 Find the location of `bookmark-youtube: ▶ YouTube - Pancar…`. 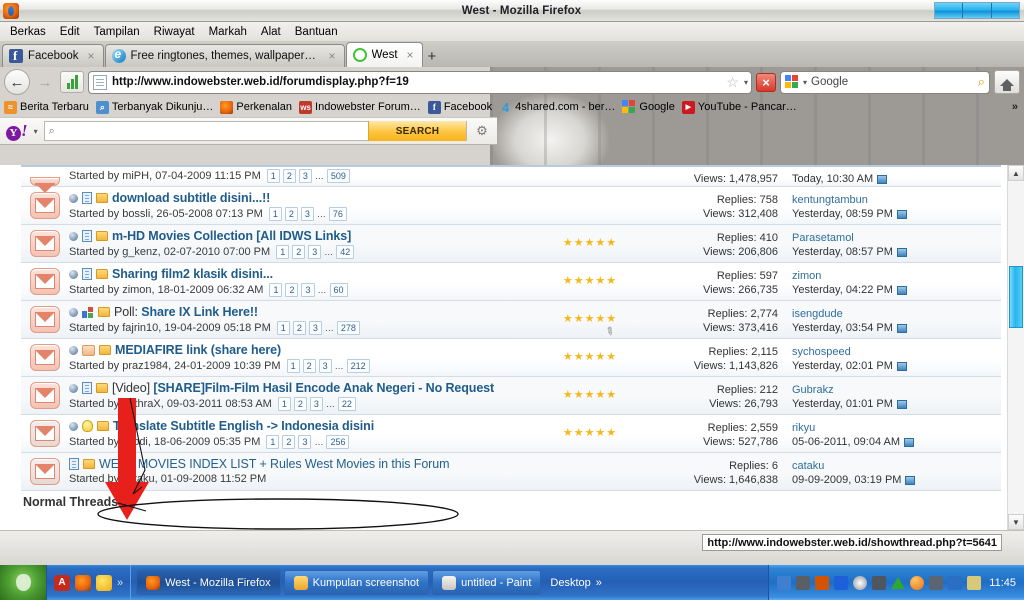

bookmark-youtube: ▶ YouTube - Pancar… is located at coordinates (739, 107).